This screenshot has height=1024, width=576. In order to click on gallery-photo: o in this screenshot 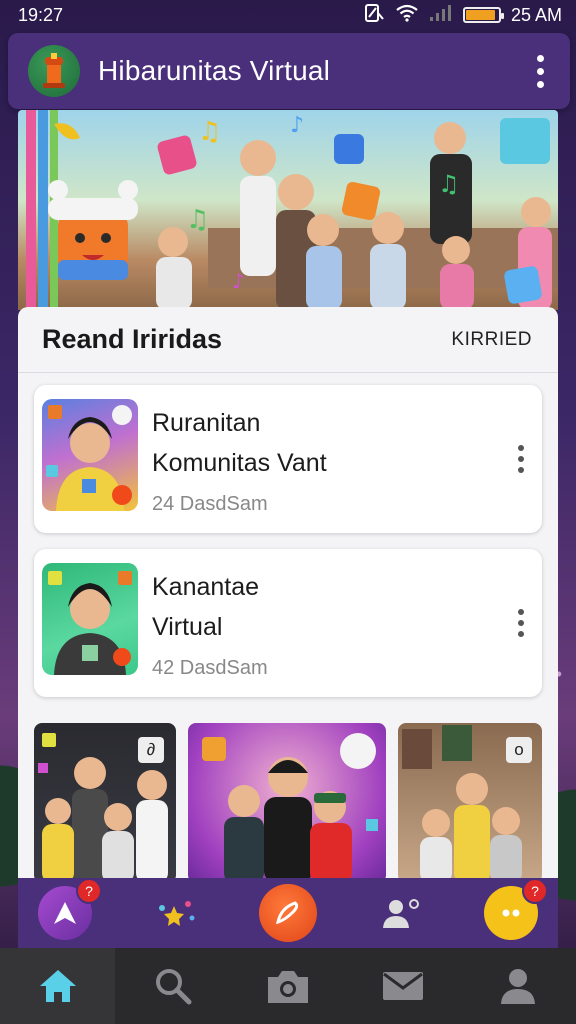, I will do `click(470, 803)`.